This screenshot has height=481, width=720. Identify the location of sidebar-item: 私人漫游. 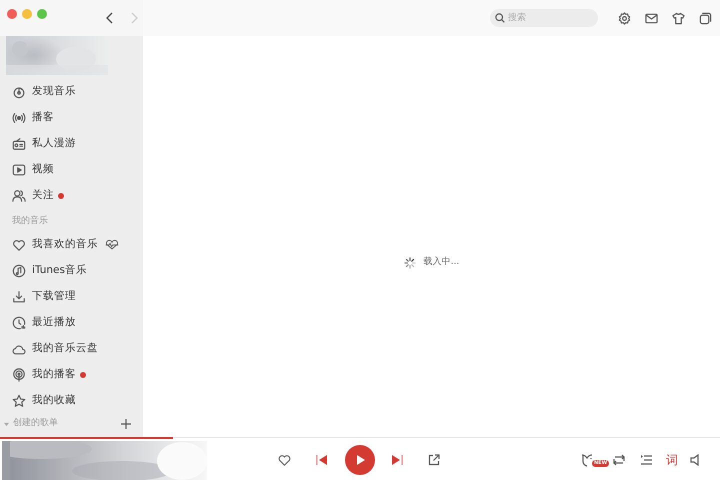
(71, 144).